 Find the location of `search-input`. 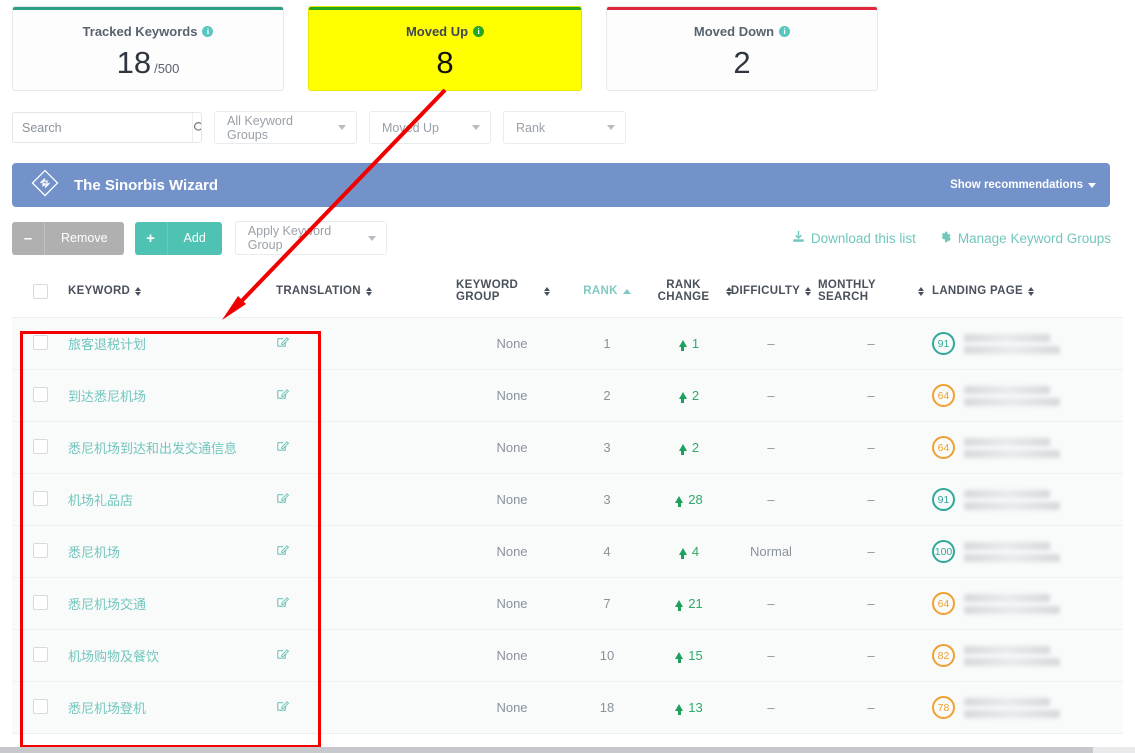

search-input is located at coordinates (102, 127).